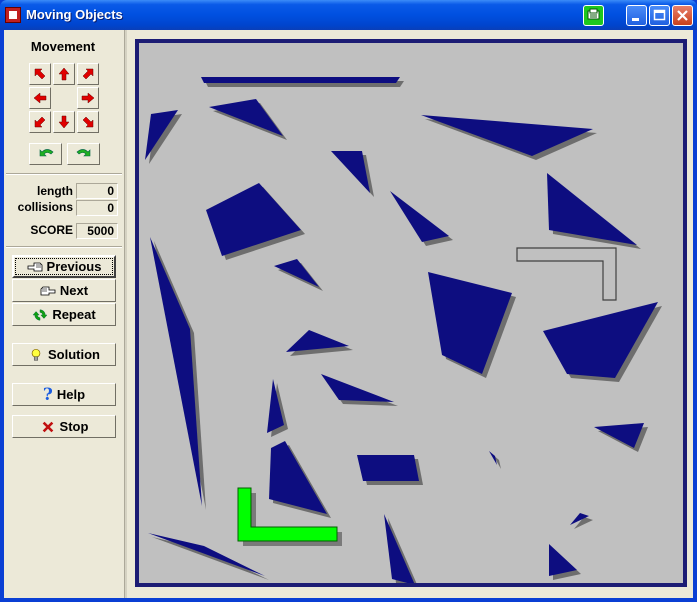  Describe the element at coordinates (40, 314) in the screenshot. I see `repeat-icon` at that location.